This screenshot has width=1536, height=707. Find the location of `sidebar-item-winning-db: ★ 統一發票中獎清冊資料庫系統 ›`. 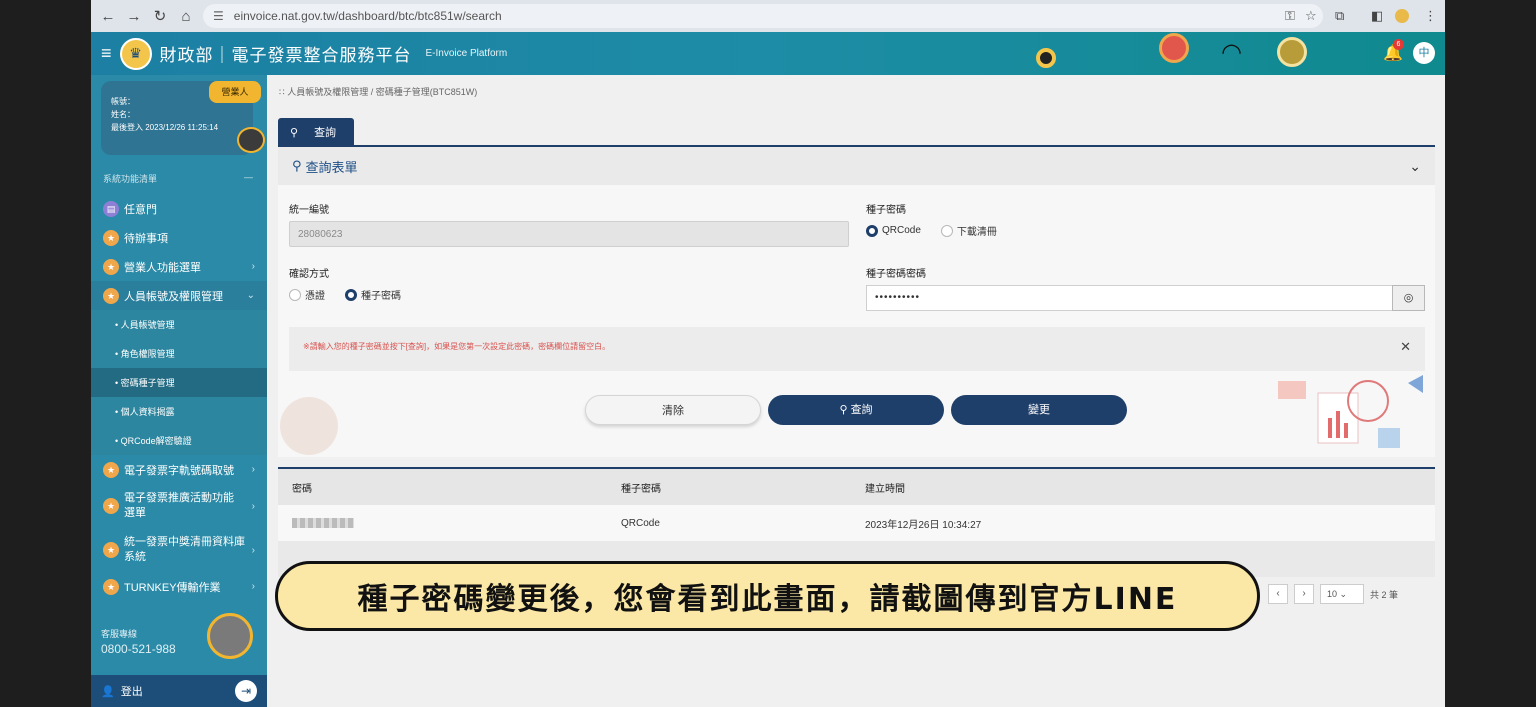

sidebar-item-winning-db: ★ 統一發票中獎清冊資料庫系統 › is located at coordinates (179, 550).